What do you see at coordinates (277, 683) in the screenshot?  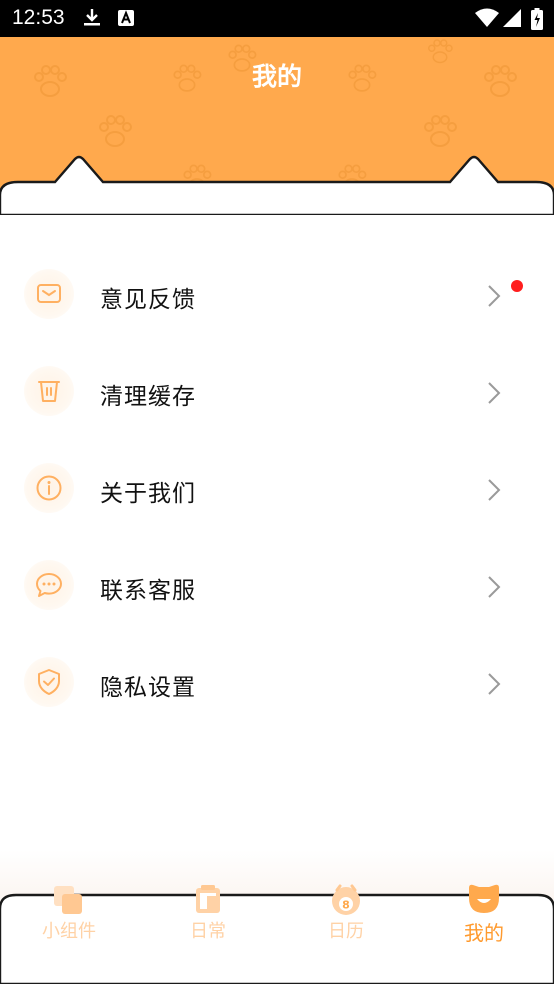 I see `menu-item-privacy-settings: 隐私设置` at bounding box center [277, 683].